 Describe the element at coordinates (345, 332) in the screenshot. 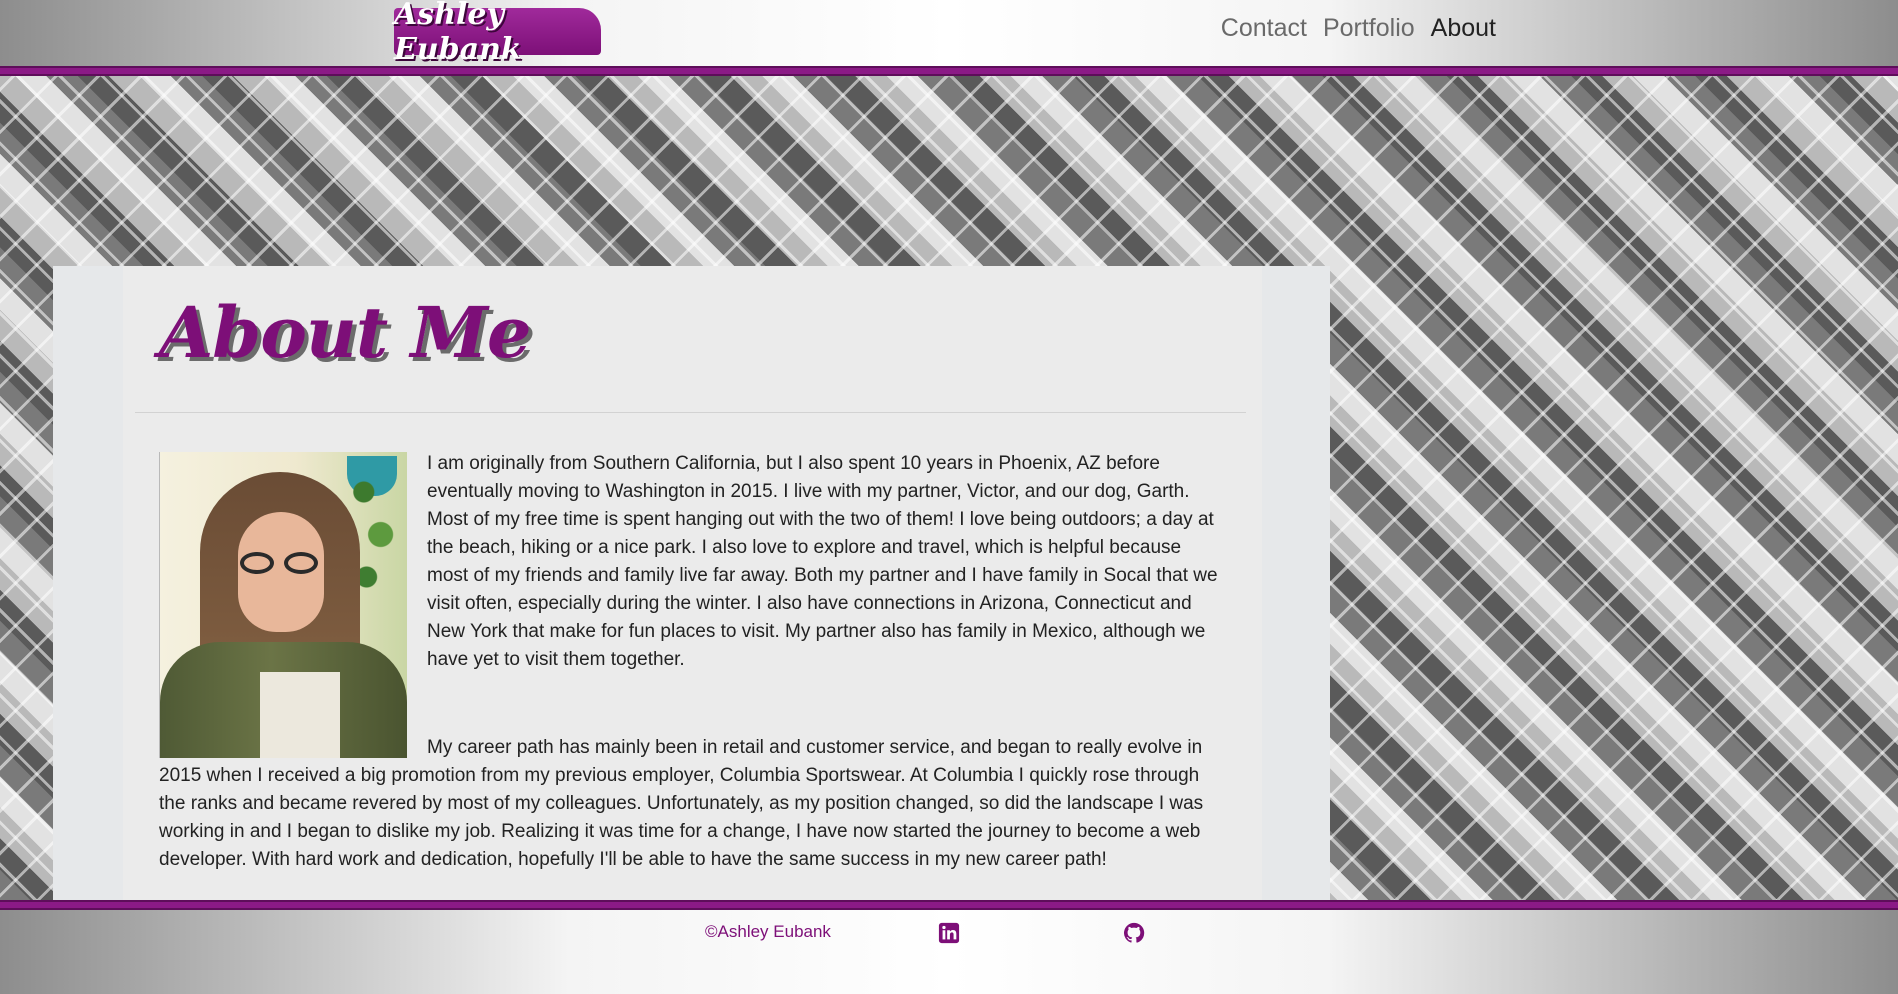

I see `page-title: About Me` at that location.